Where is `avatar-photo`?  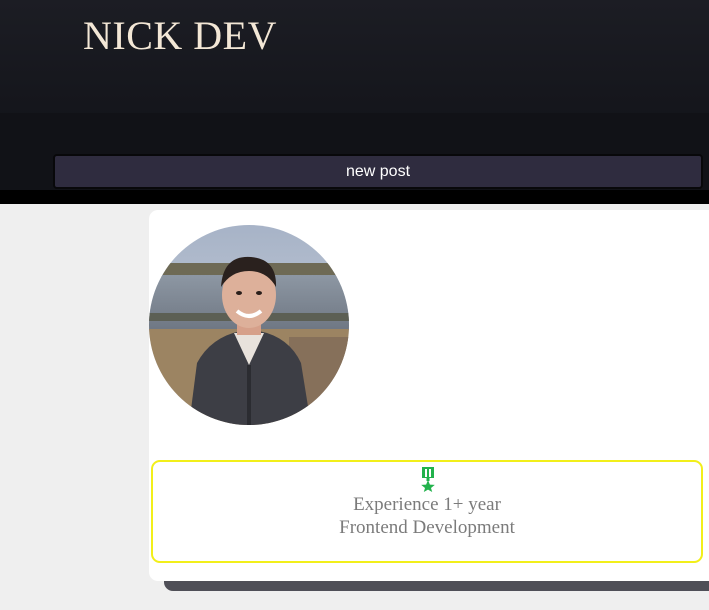 avatar-photo is located at coordinates (249, 325).